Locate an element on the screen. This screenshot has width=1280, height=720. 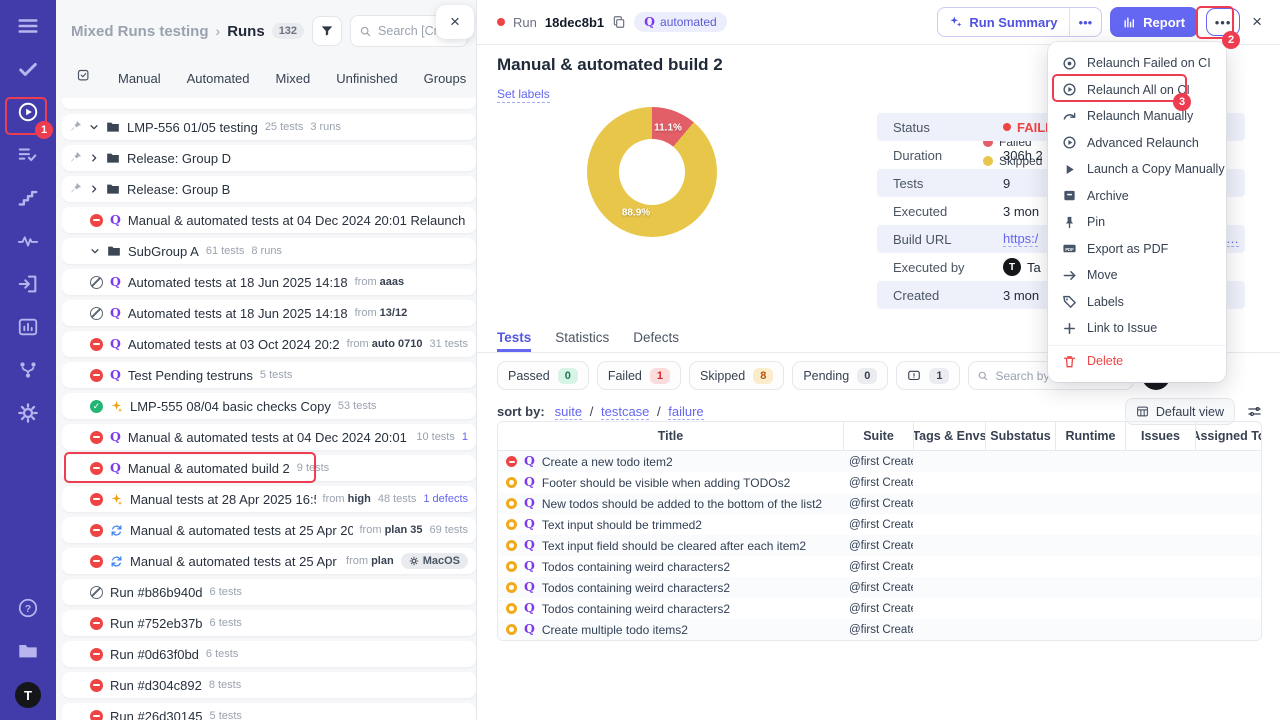
copy-icon is located at coordinates (619, 22).